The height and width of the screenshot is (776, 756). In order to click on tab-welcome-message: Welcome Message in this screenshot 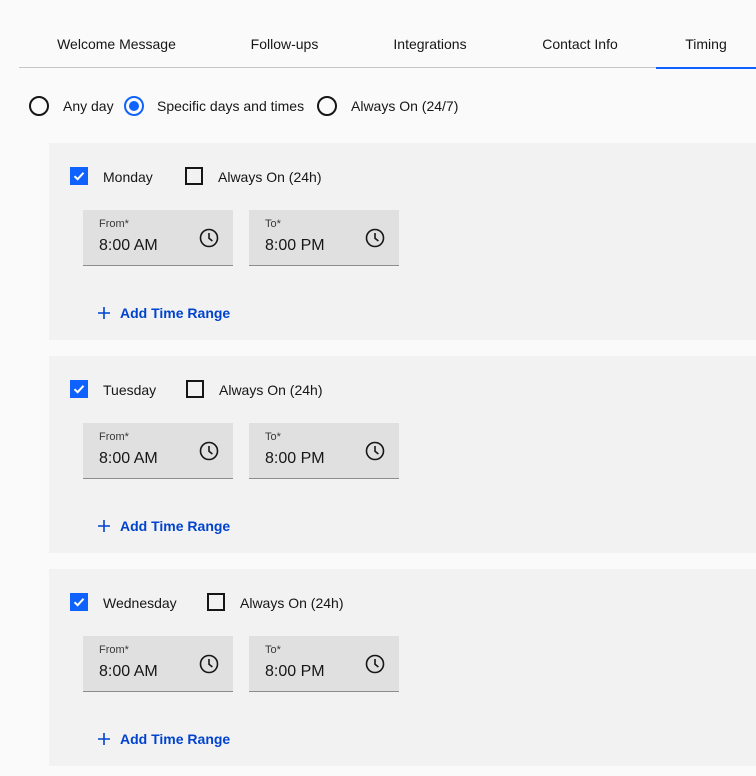, I will do `click(116, 44)`.